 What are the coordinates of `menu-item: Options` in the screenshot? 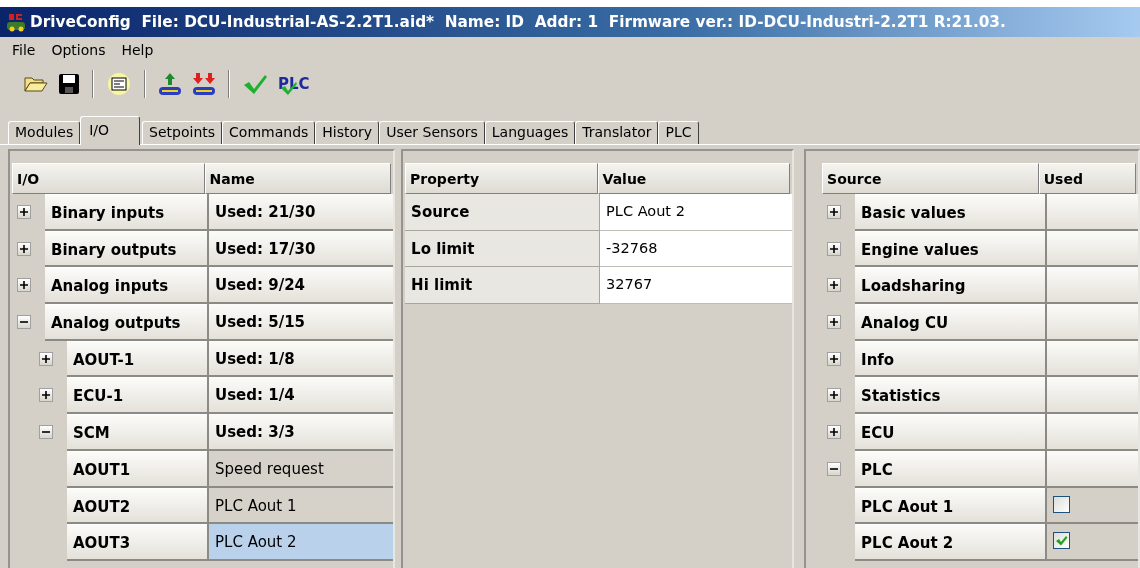 It's located at (78, 50).